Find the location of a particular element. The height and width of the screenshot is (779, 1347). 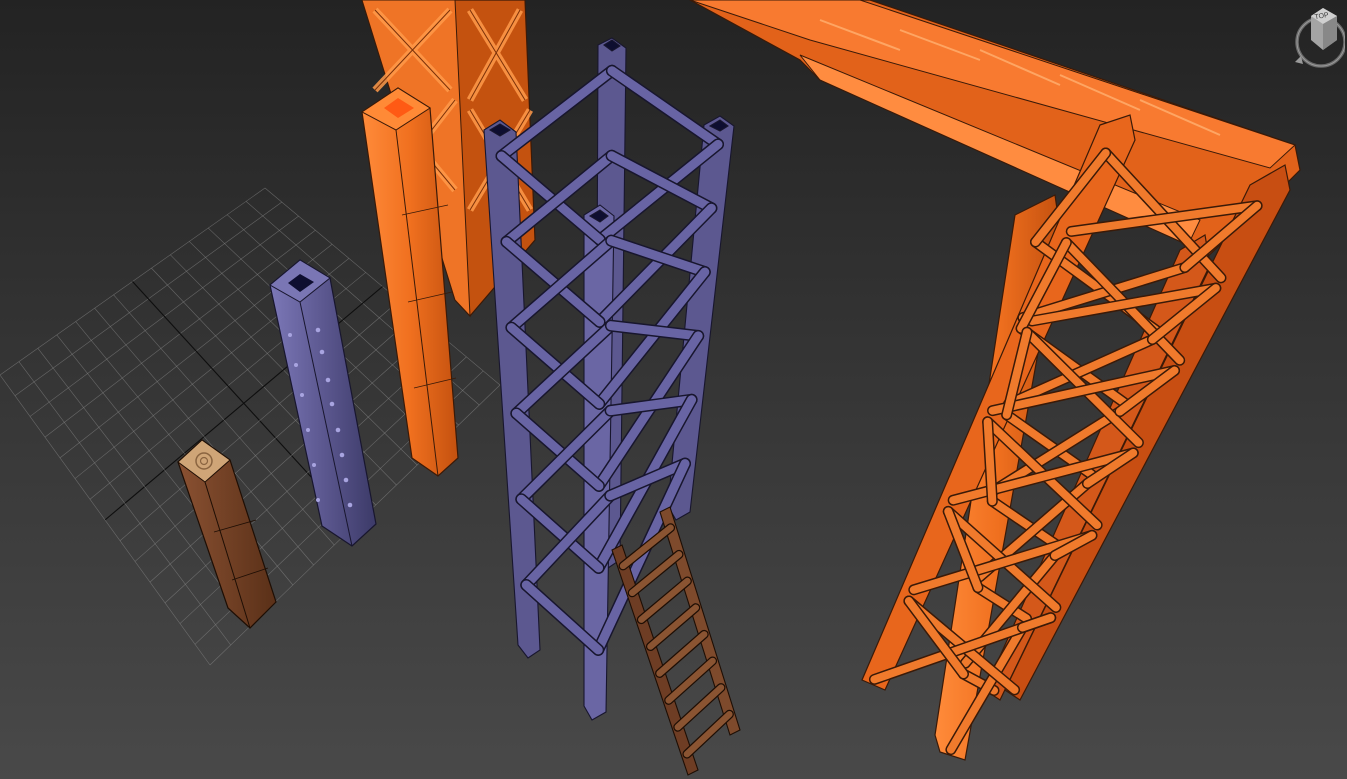

truss-brace is located at coordinates (990, 461).